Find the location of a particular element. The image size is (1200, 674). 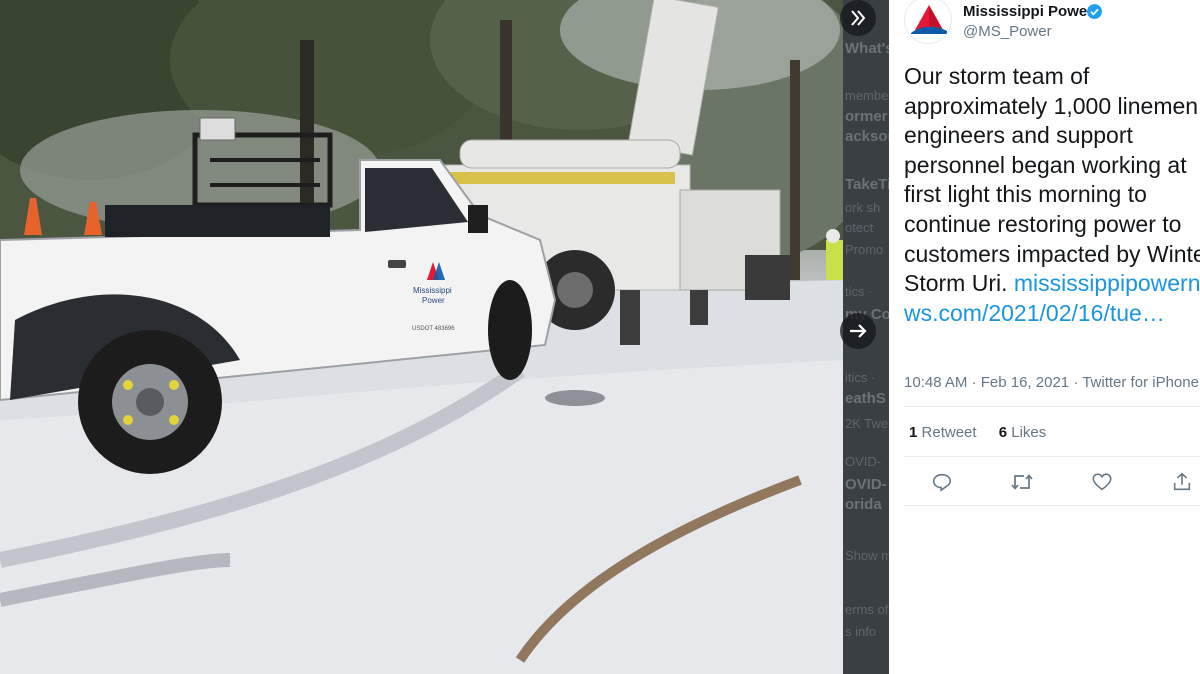

retweet-label: Retweet is located at coordinates (949, 432).